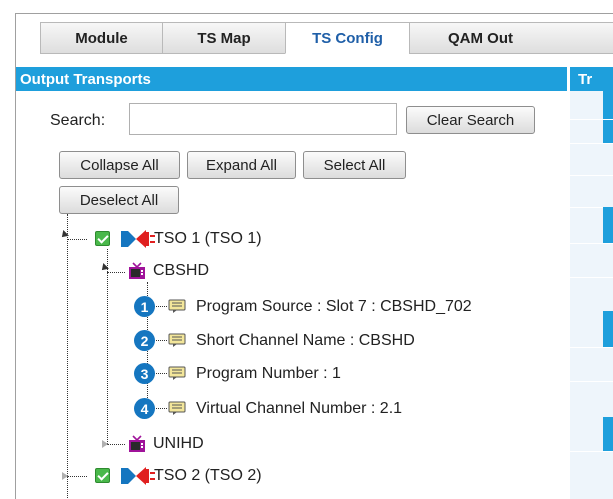 The image size is (613, 499). What do you see at coordinates (241, 165) in the screenshot?
I see `expand-all-button: Expand All` at bounding box center [241, 165].